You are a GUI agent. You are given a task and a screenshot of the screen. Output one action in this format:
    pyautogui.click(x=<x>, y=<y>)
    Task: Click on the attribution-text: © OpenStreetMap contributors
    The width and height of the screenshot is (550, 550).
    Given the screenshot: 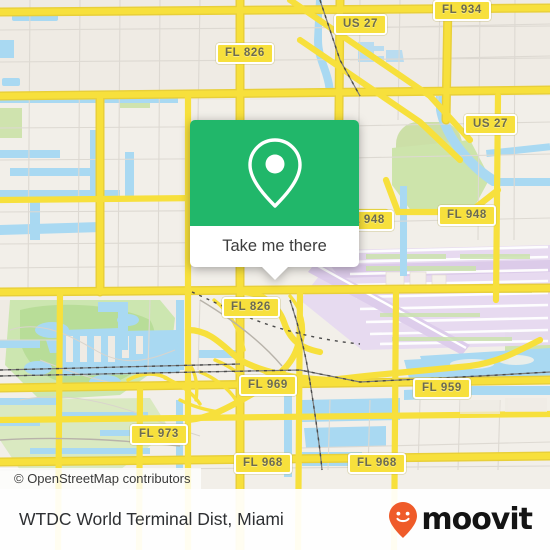 What is the action you would take?
    pyautogui.click(x=102, y=478)
    